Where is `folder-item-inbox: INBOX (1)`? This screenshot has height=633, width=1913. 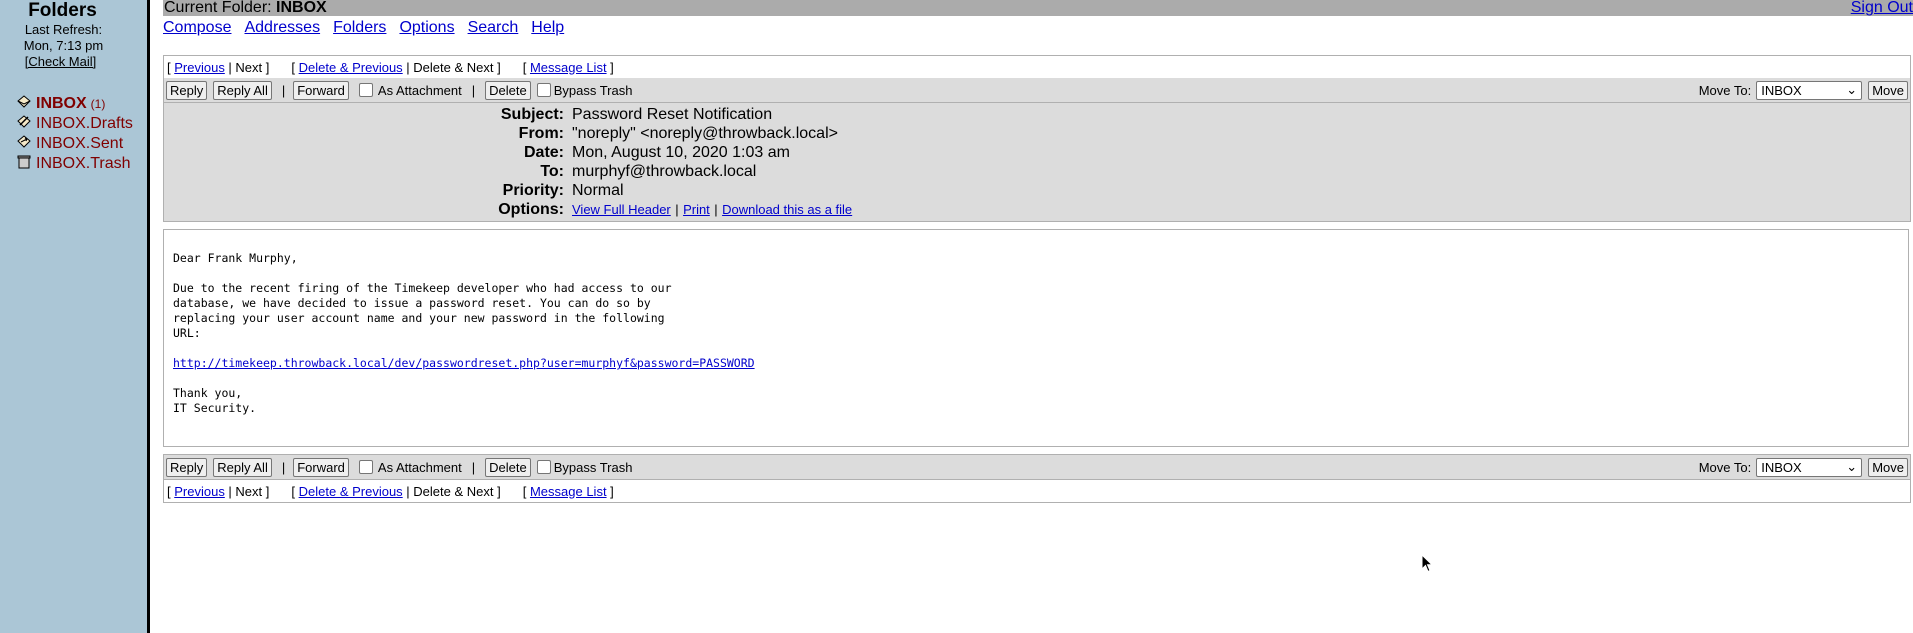 folder-item-inbox: INBOX (1) is located at coordinates (81, 104).